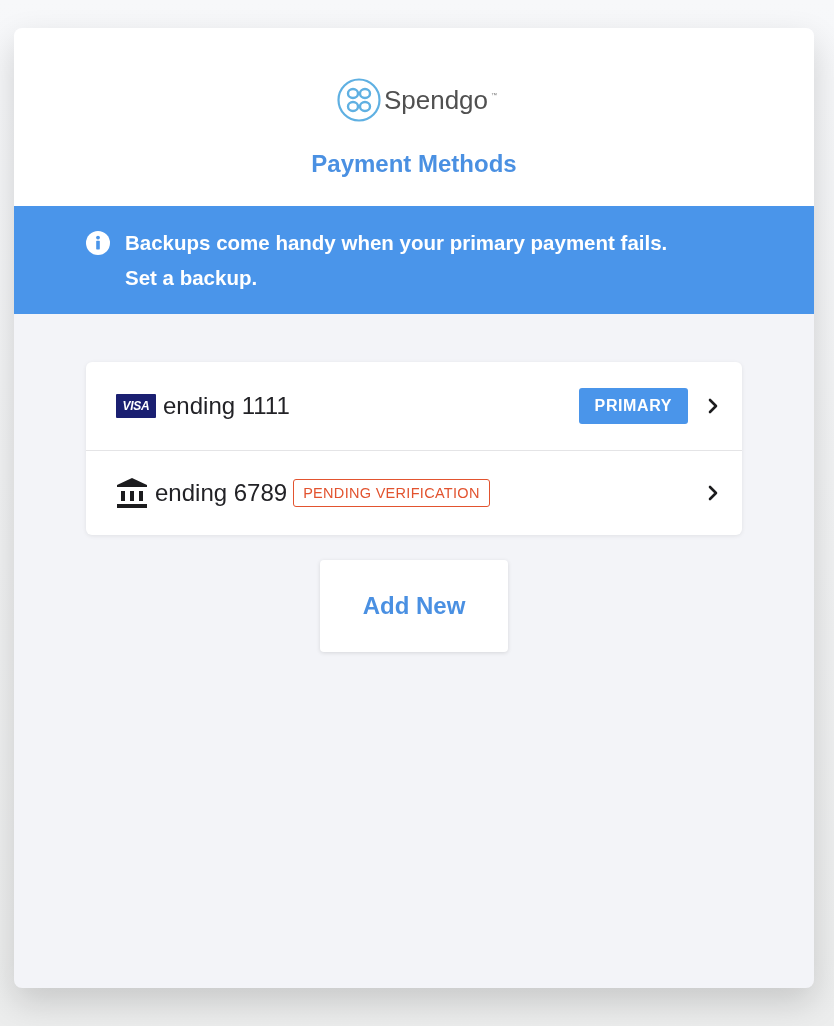  Describe the element at coordinates (98, 243) in the screenshot. I see `info-icon` at that location.